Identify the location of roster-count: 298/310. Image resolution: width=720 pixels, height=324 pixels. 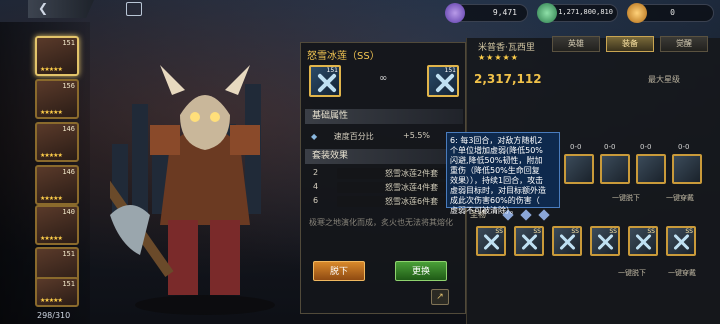
(54, 315).